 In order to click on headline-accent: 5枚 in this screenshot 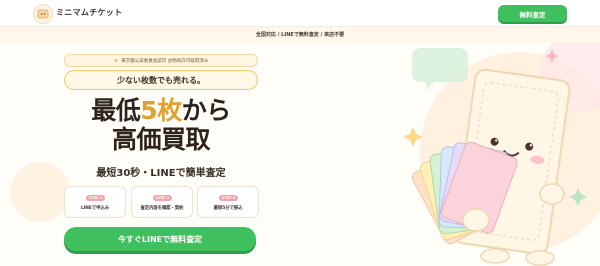, I will do `click(161, 110)`.